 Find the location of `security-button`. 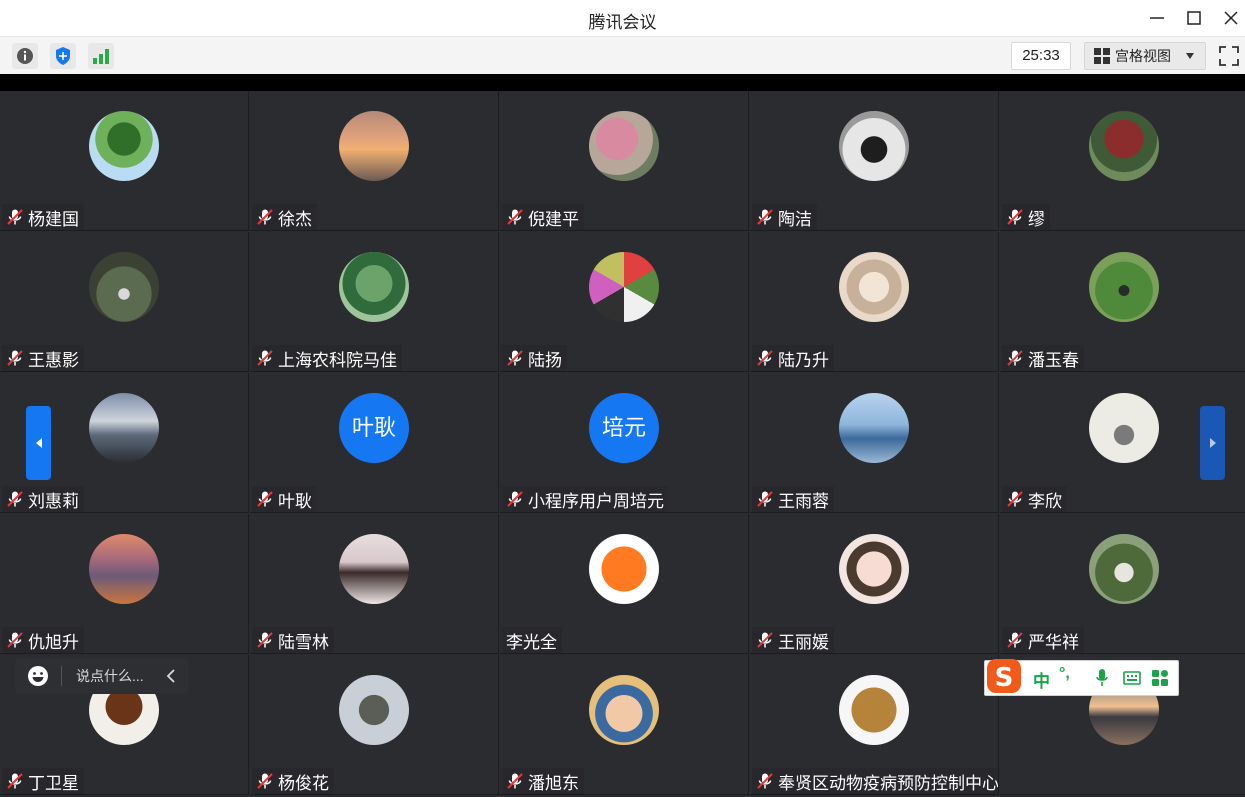

security-button is located at coordinates (63, 56).